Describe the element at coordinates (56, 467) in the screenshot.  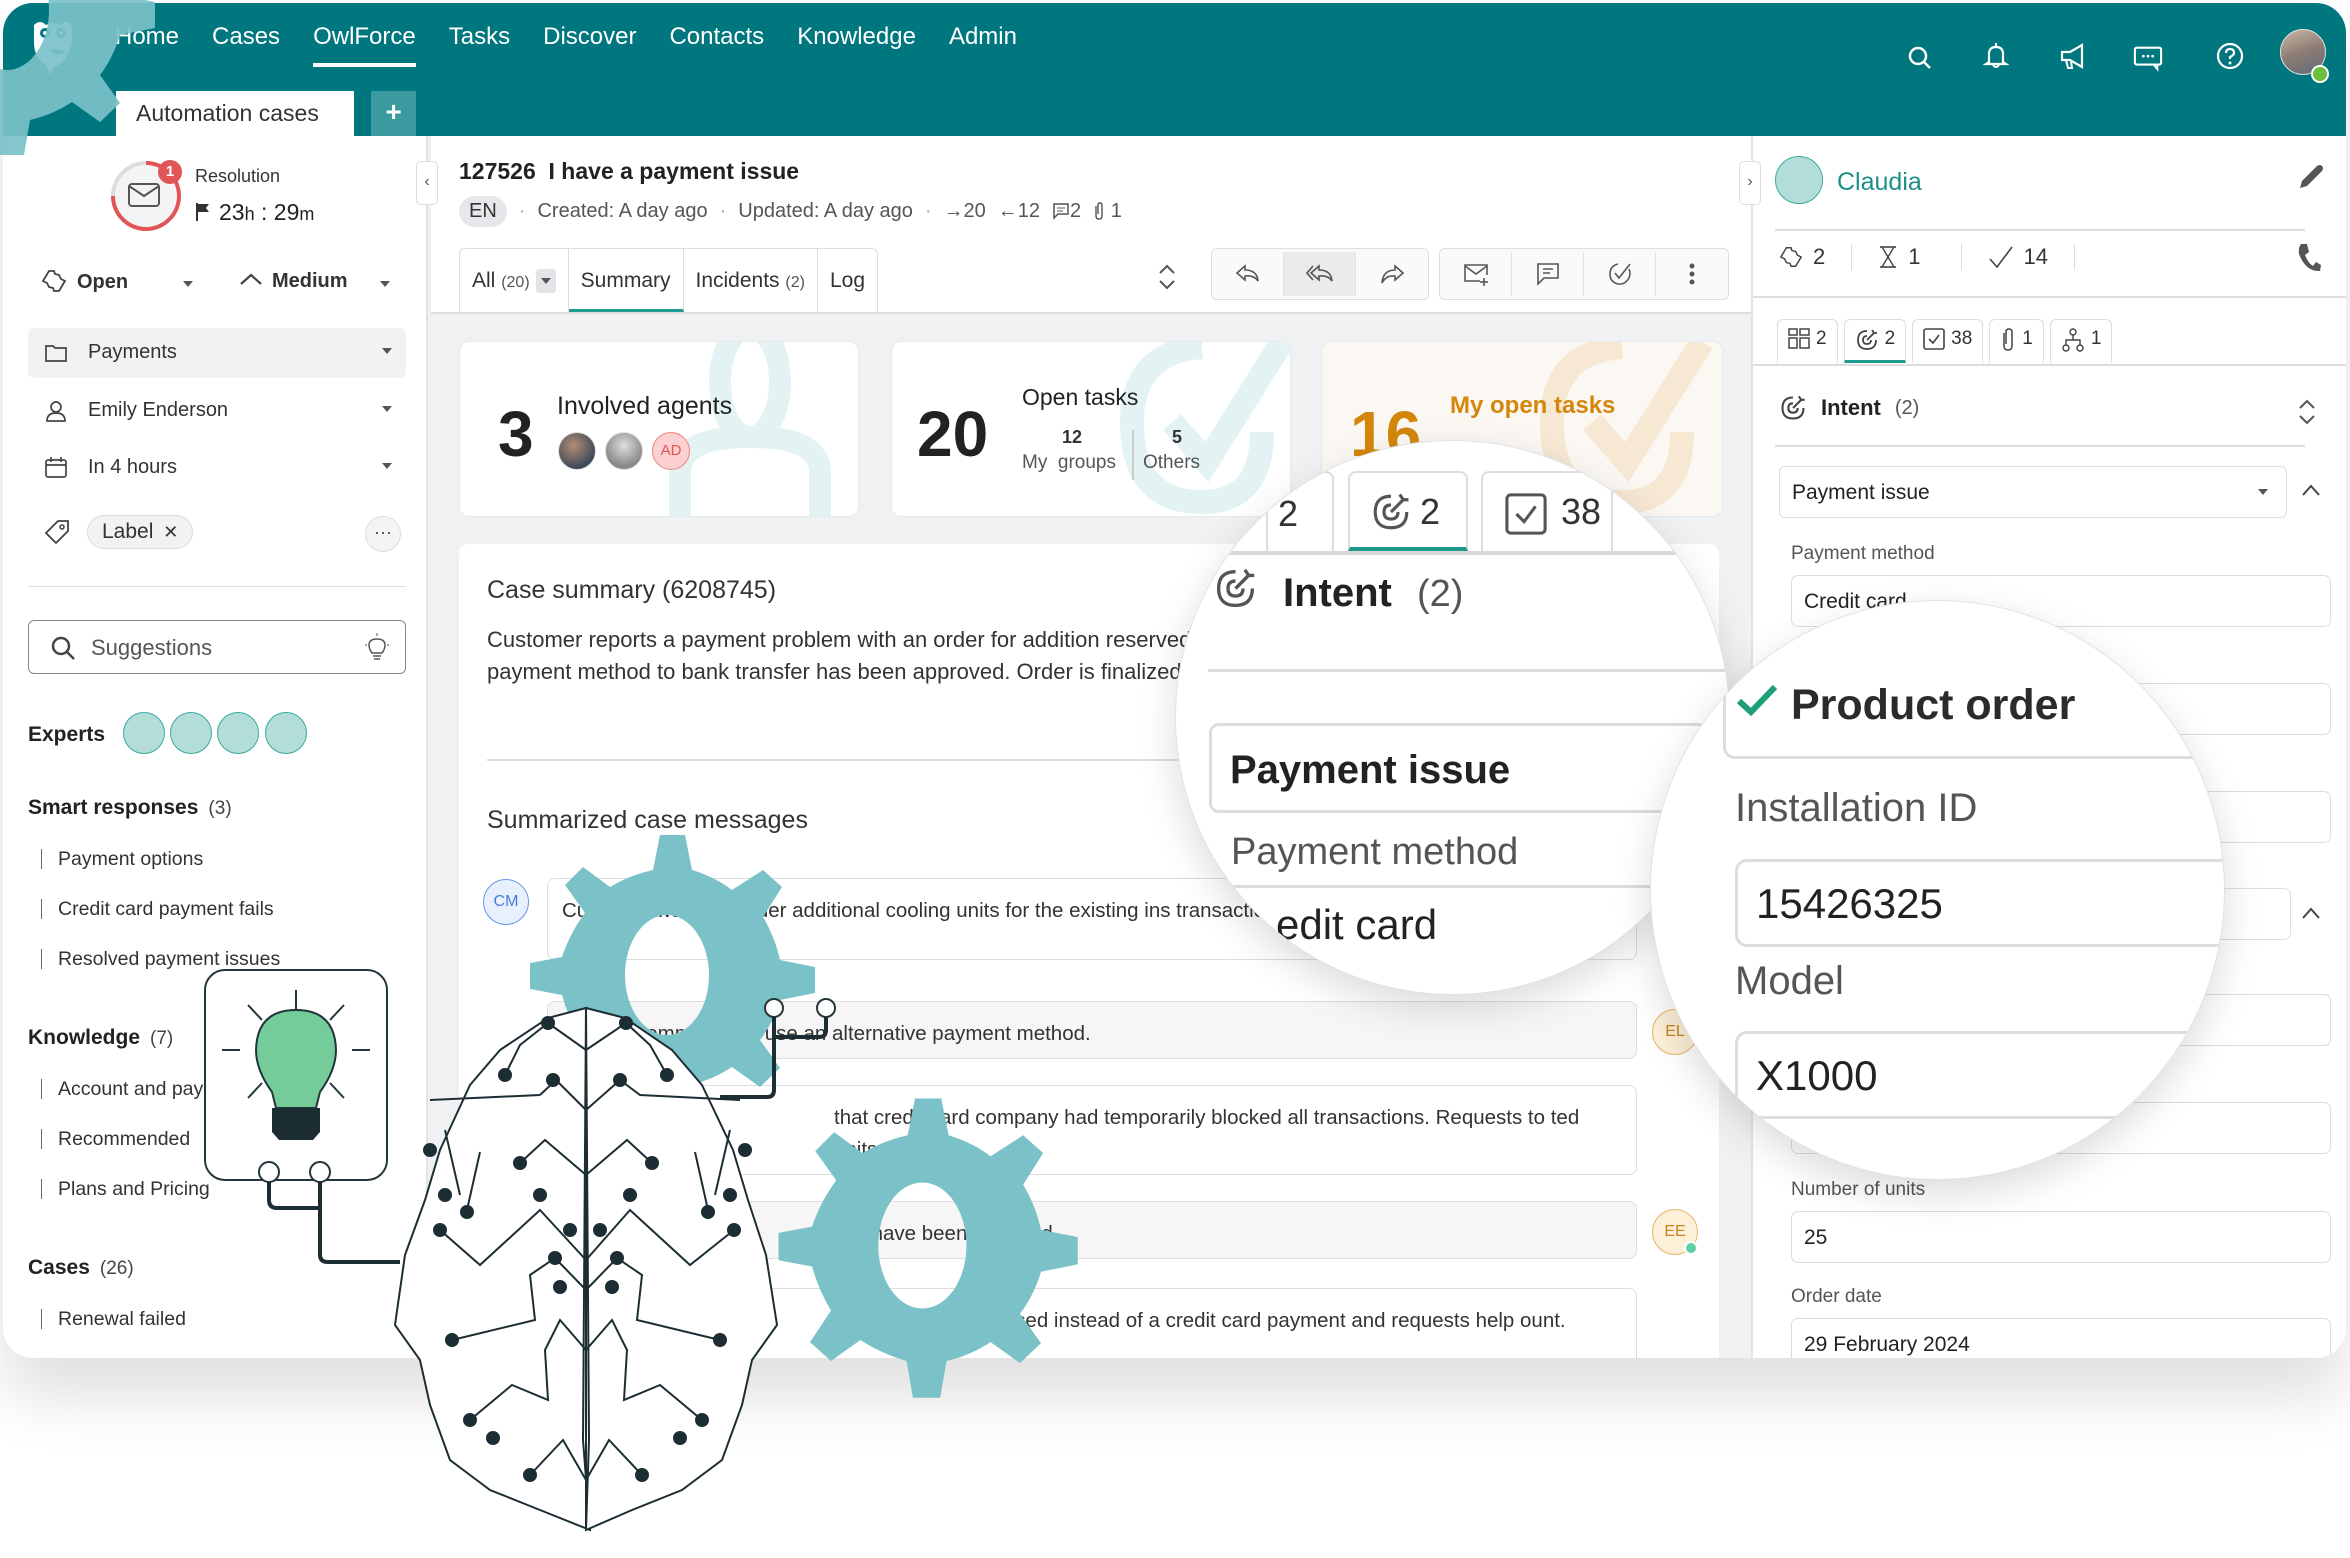
I see `calendar-icon` at that location.